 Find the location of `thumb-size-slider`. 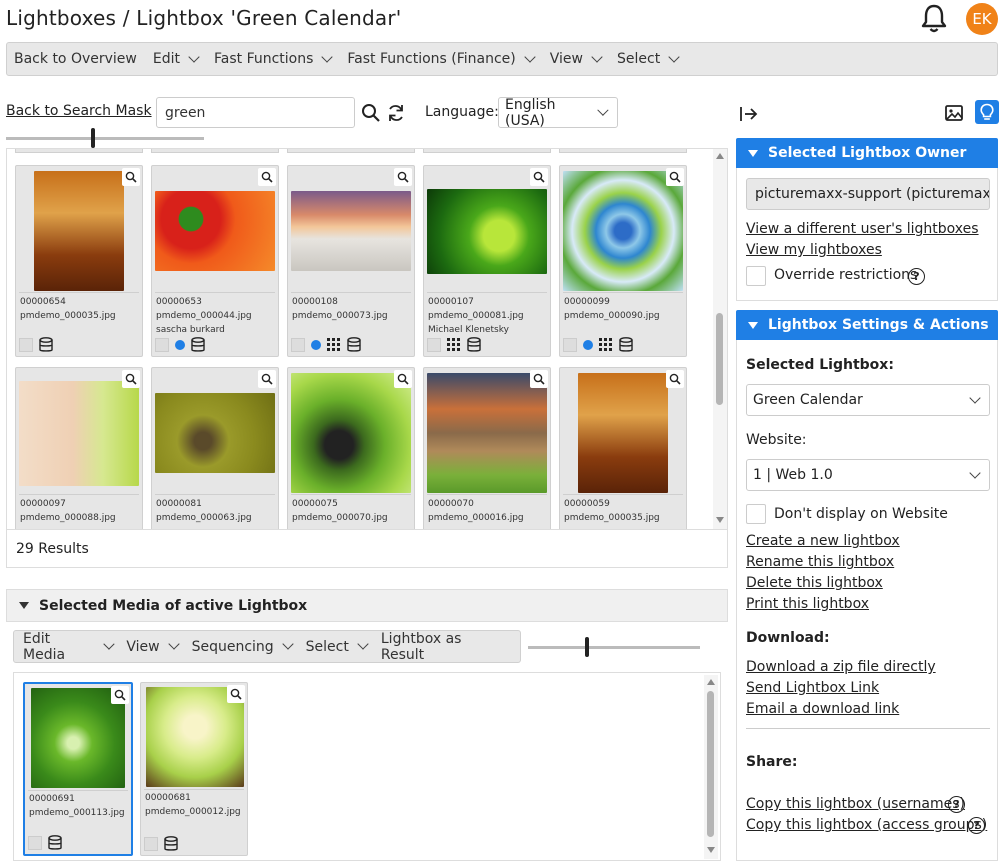

thumb-size-slider is located at coordinates (105, 138).